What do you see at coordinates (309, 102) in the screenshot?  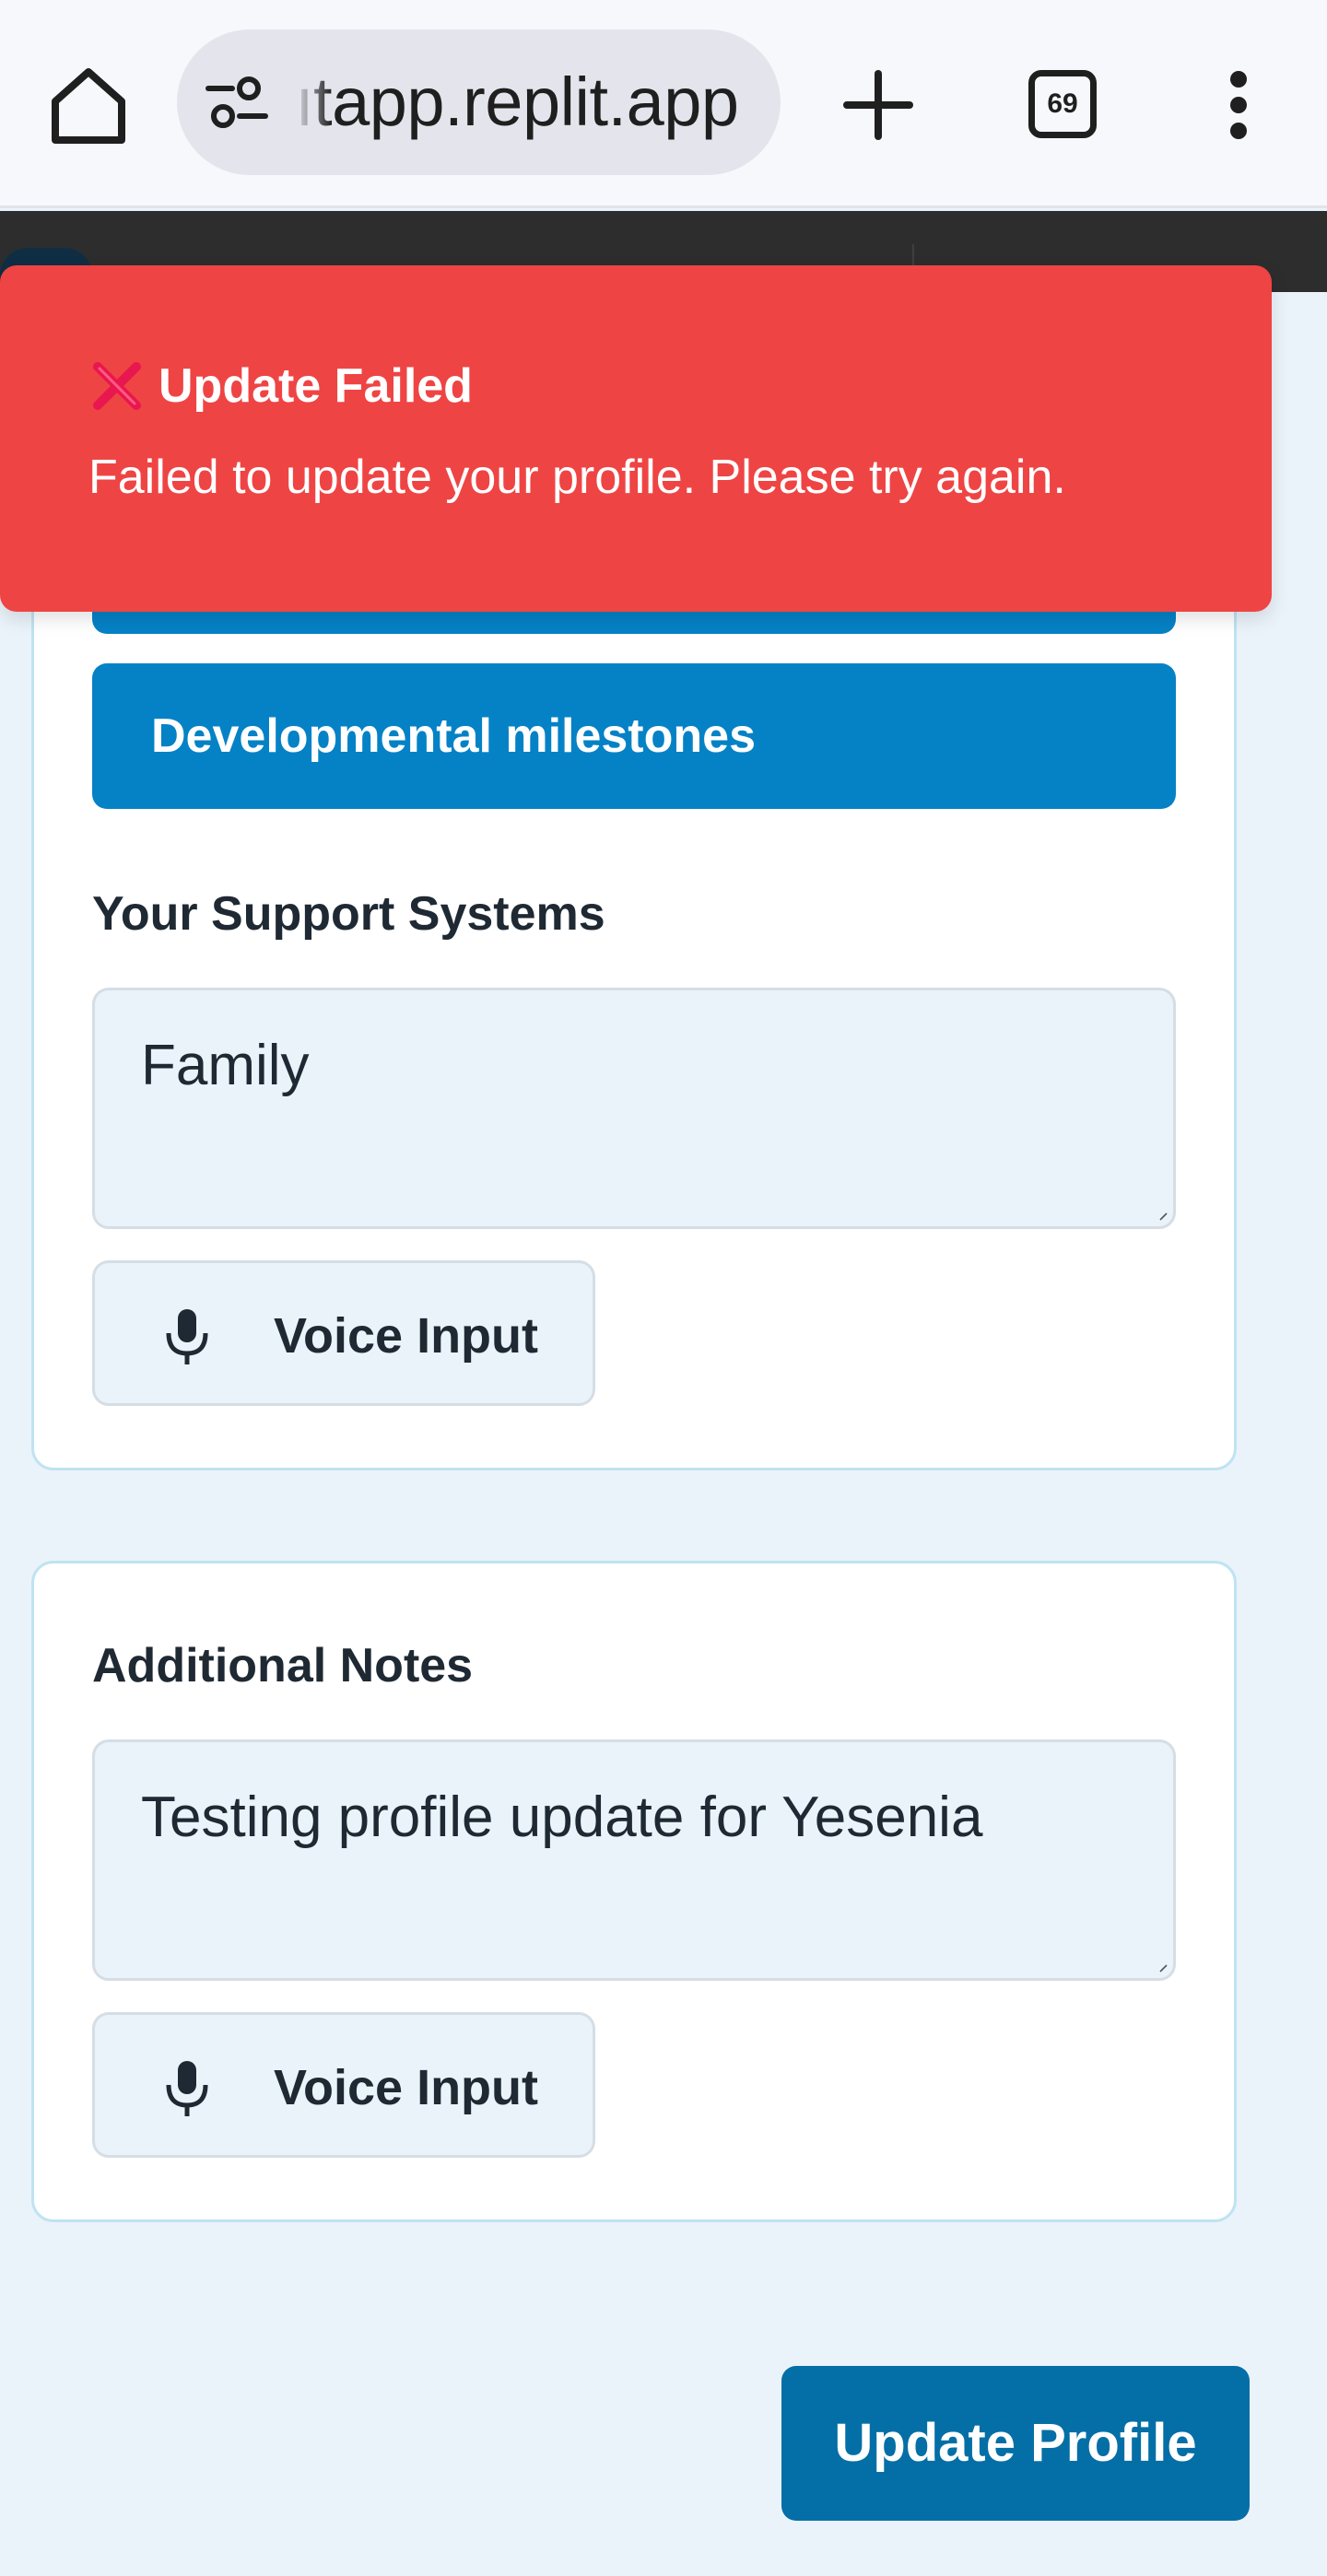 I see `url-fade` at bounding box center [309, 102].